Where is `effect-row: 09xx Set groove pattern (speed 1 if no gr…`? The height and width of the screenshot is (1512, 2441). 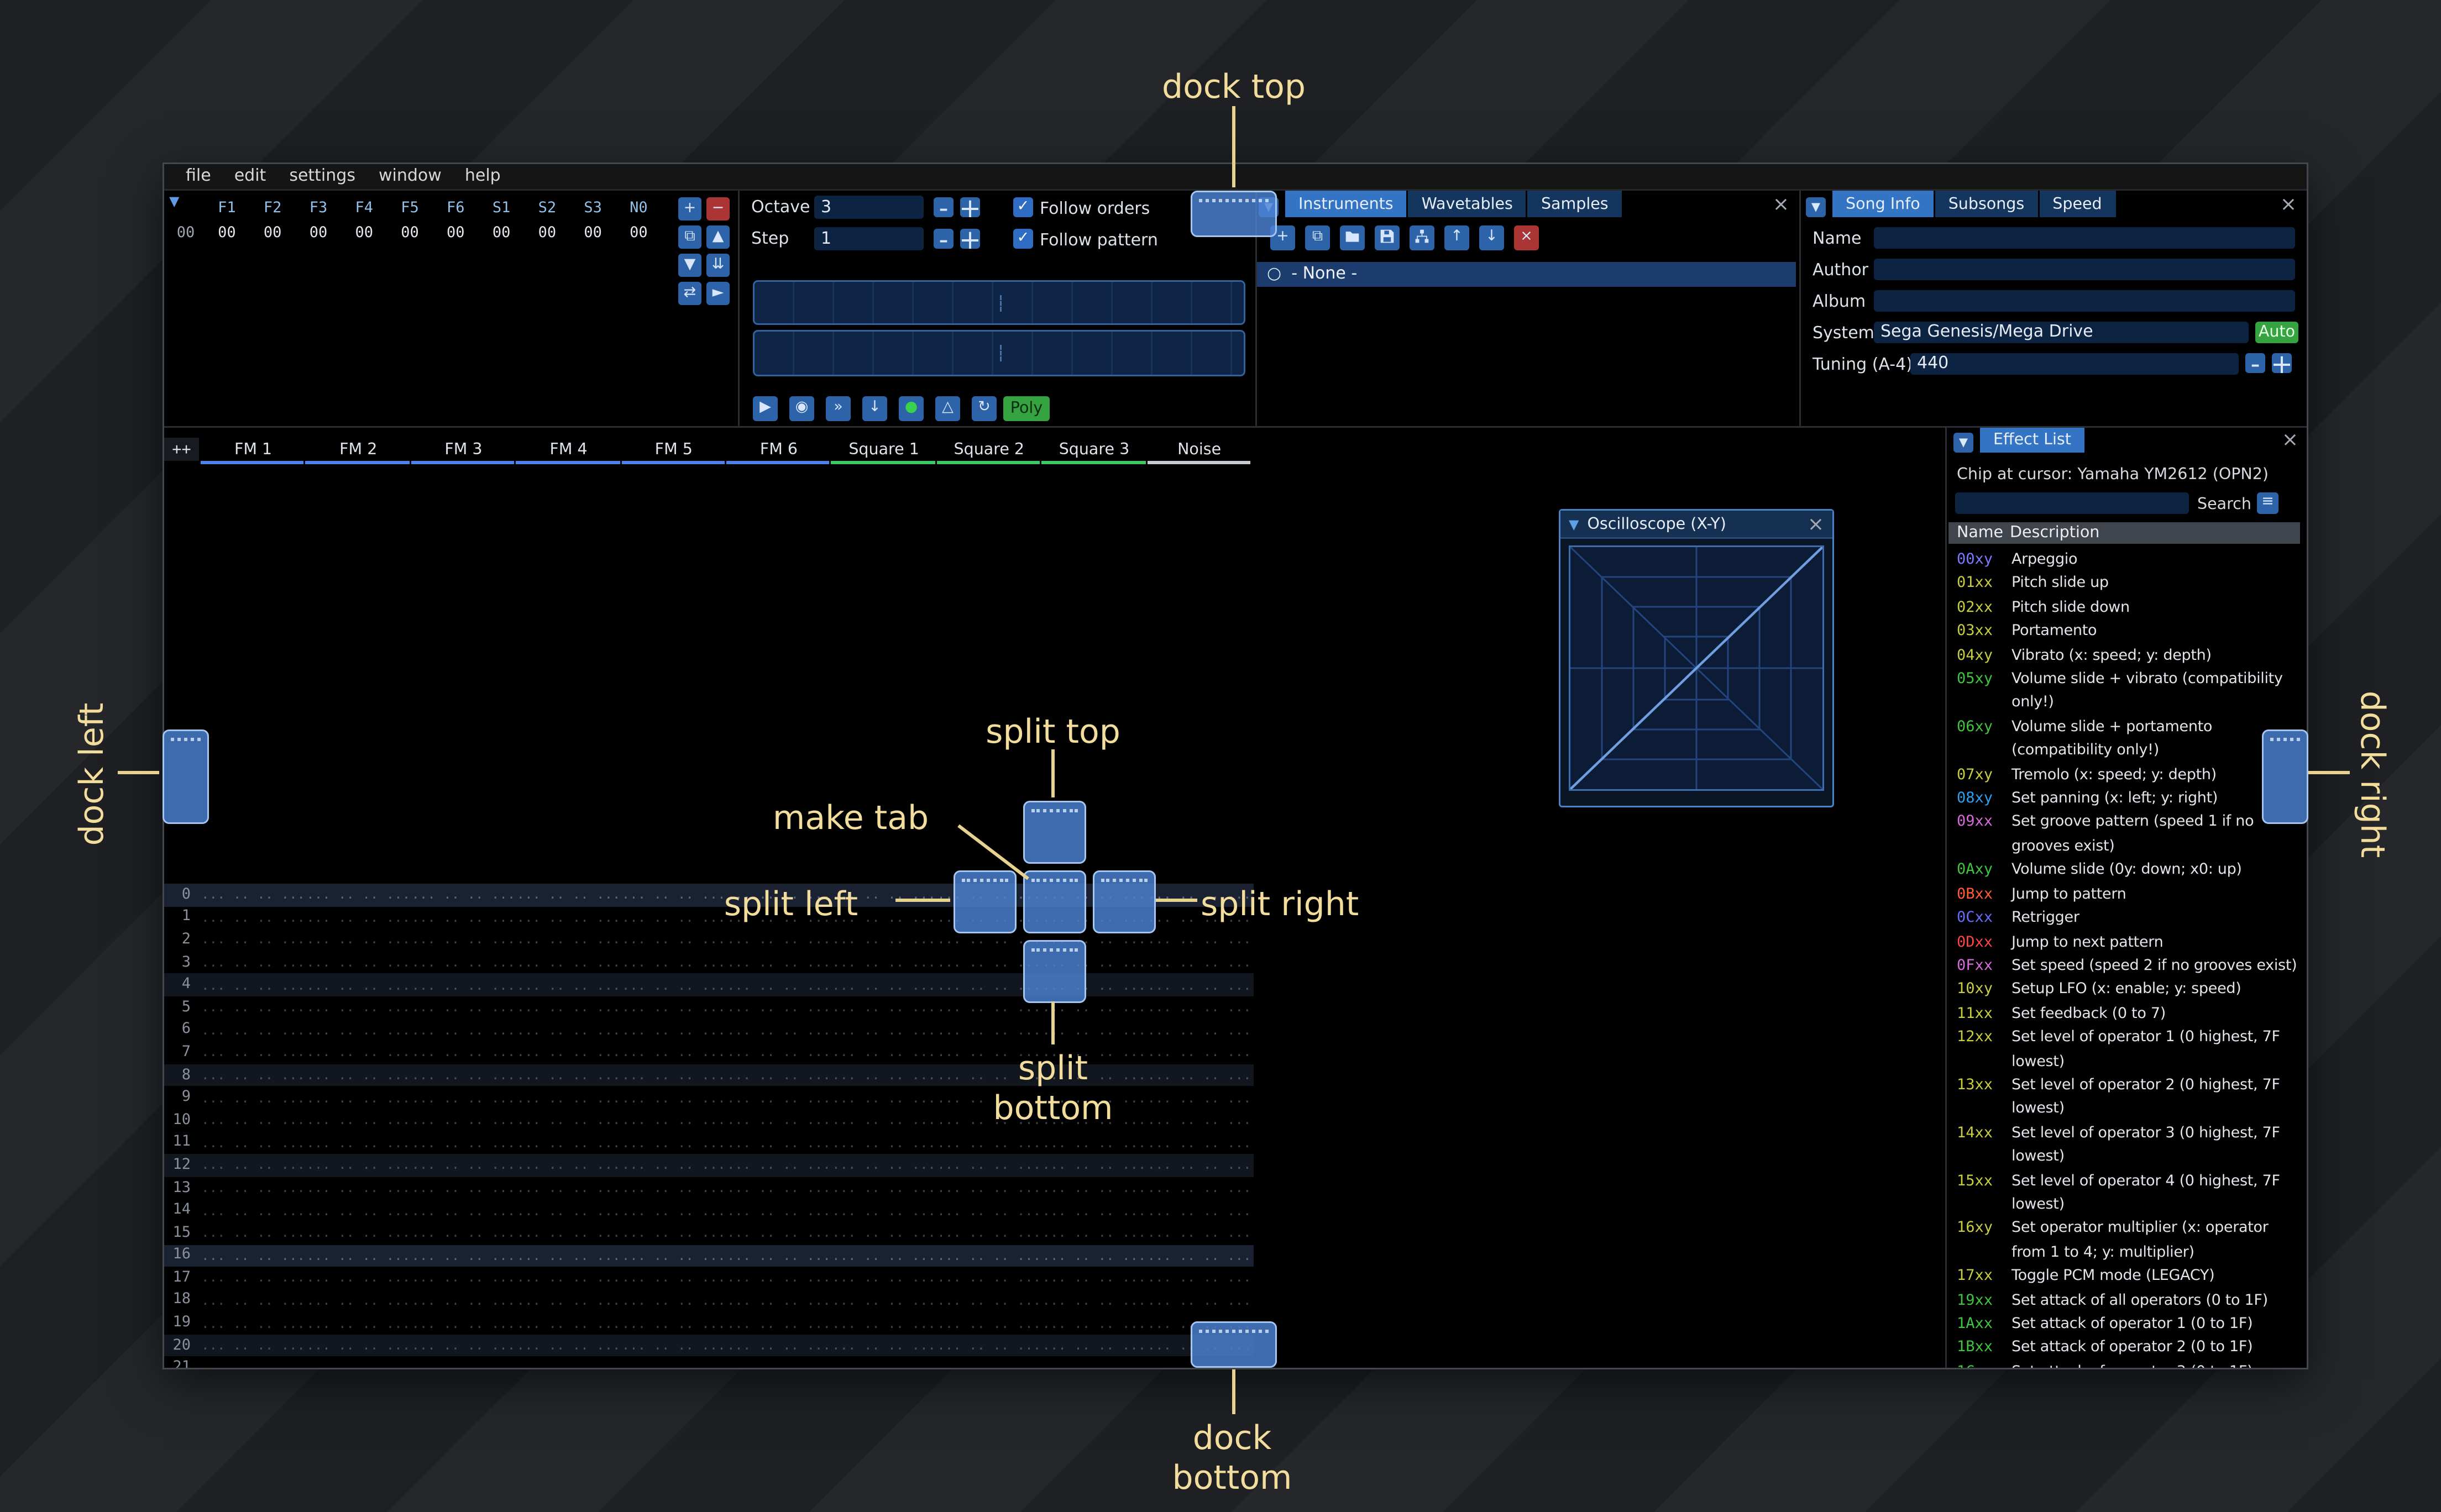
effect-row: 09xx Set groove pattern (speed 1 if no gr… is located at coordinates (2125, 835).